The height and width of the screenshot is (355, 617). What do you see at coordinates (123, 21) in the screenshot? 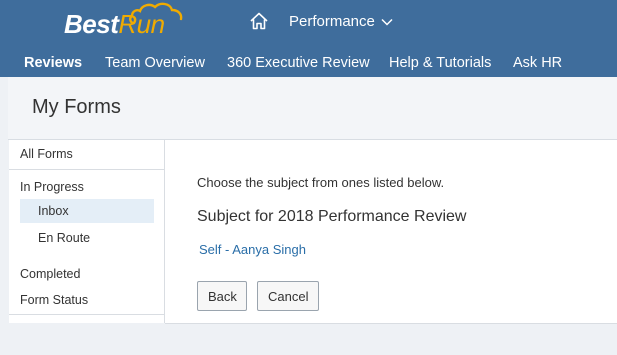
I see `bestrun-logo: Best Run` at bounding box center [123, 21].